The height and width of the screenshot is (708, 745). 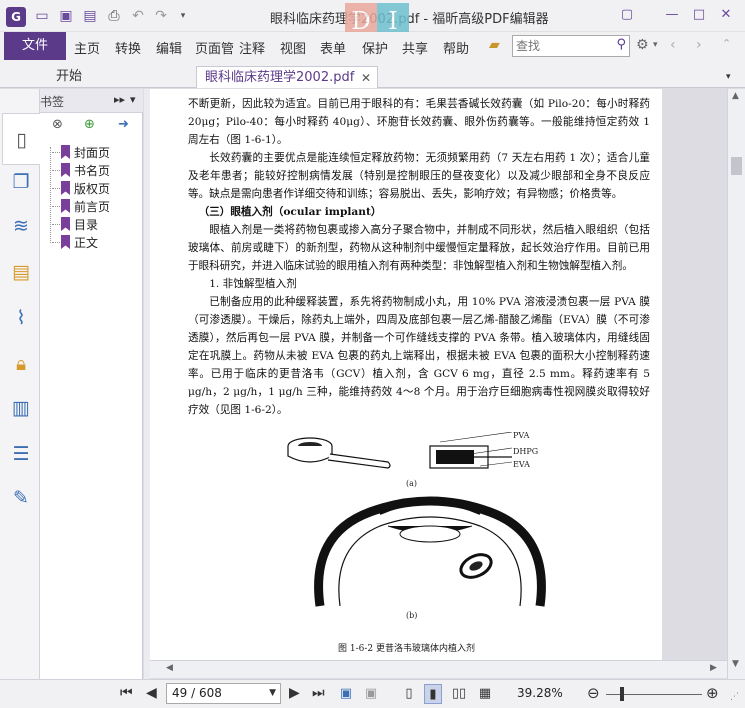 I want to click on print-icon: ⎙, so click(x=114, y=16).